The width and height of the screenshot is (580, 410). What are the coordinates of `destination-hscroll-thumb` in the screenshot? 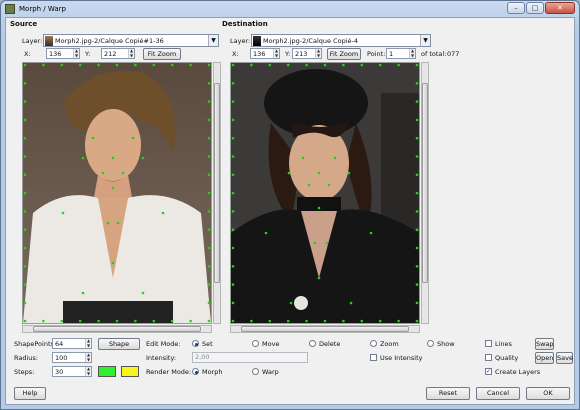 It's located at (325, 329).